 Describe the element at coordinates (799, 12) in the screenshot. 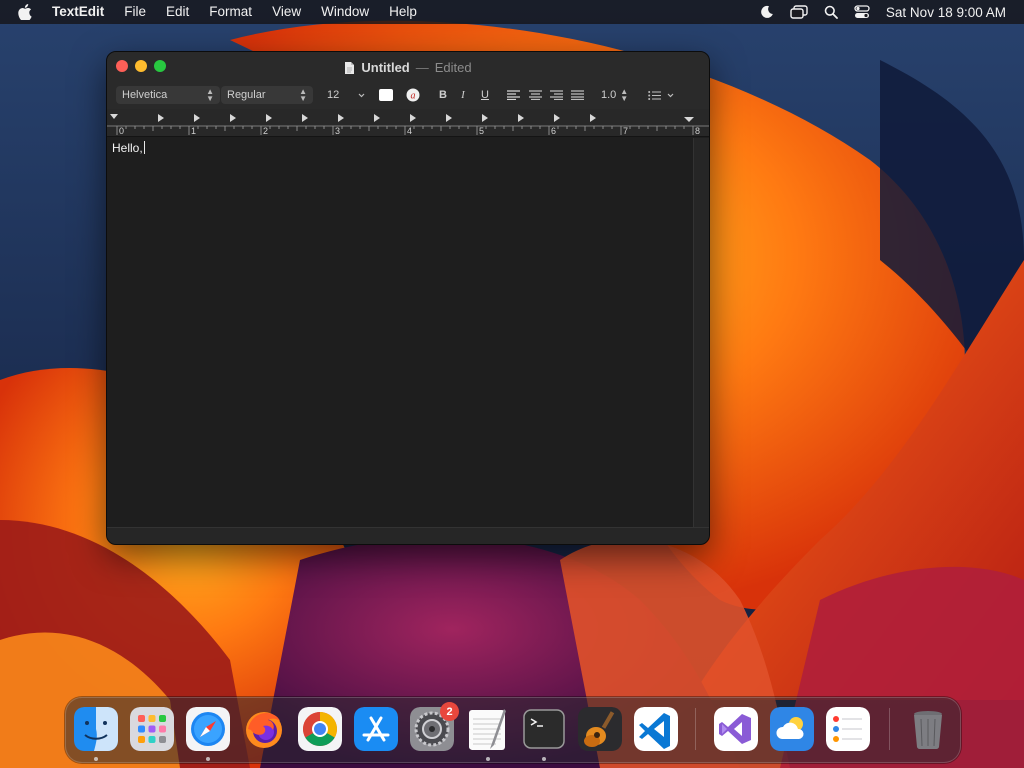

I see `screen-mirroring-icon` at that location.